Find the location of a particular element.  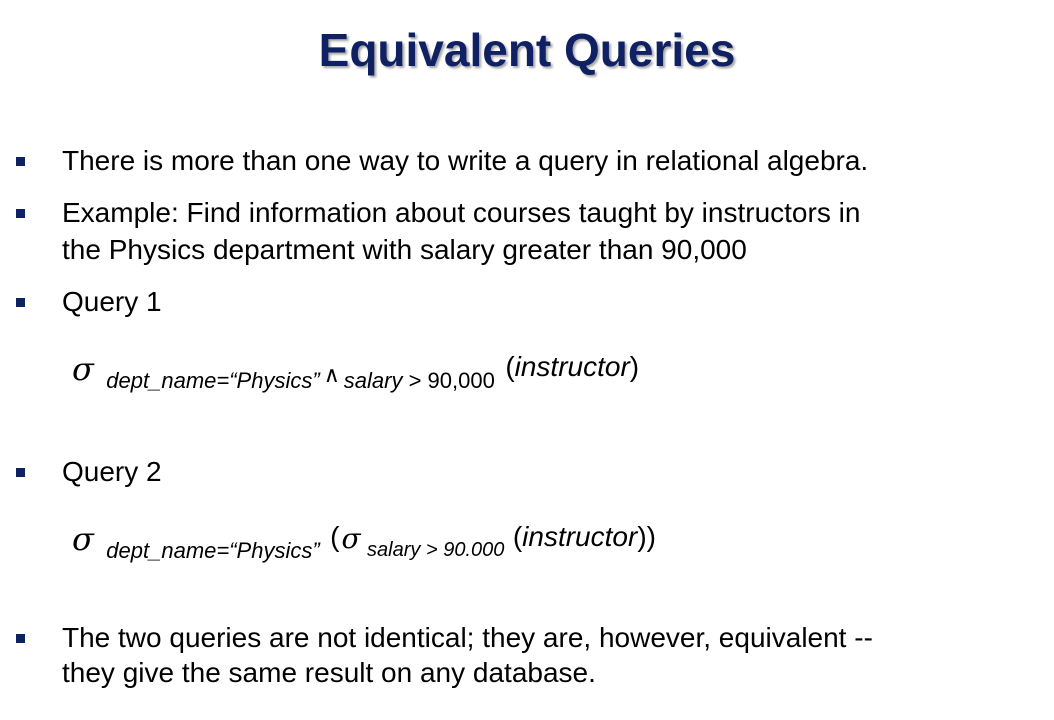

predicate-salary: salary is located at coordinates (373, 380).